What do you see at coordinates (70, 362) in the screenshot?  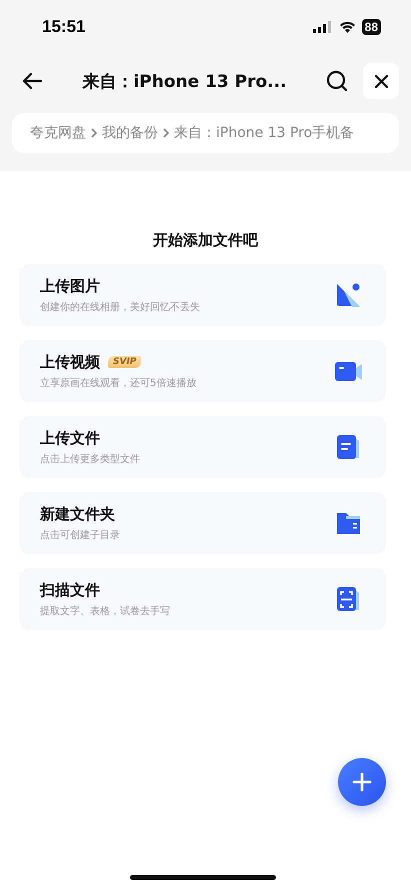 I see `action-title: 上传视频` at bounding box center [70, 362].